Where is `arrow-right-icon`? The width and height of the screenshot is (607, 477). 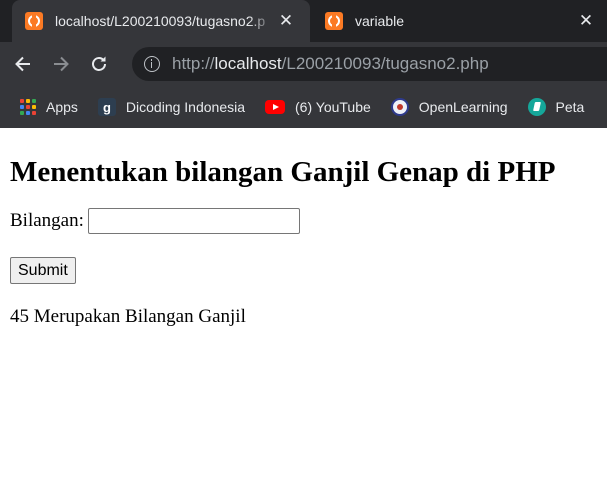 arrow-right-icon is located at coordinates (61, 64).